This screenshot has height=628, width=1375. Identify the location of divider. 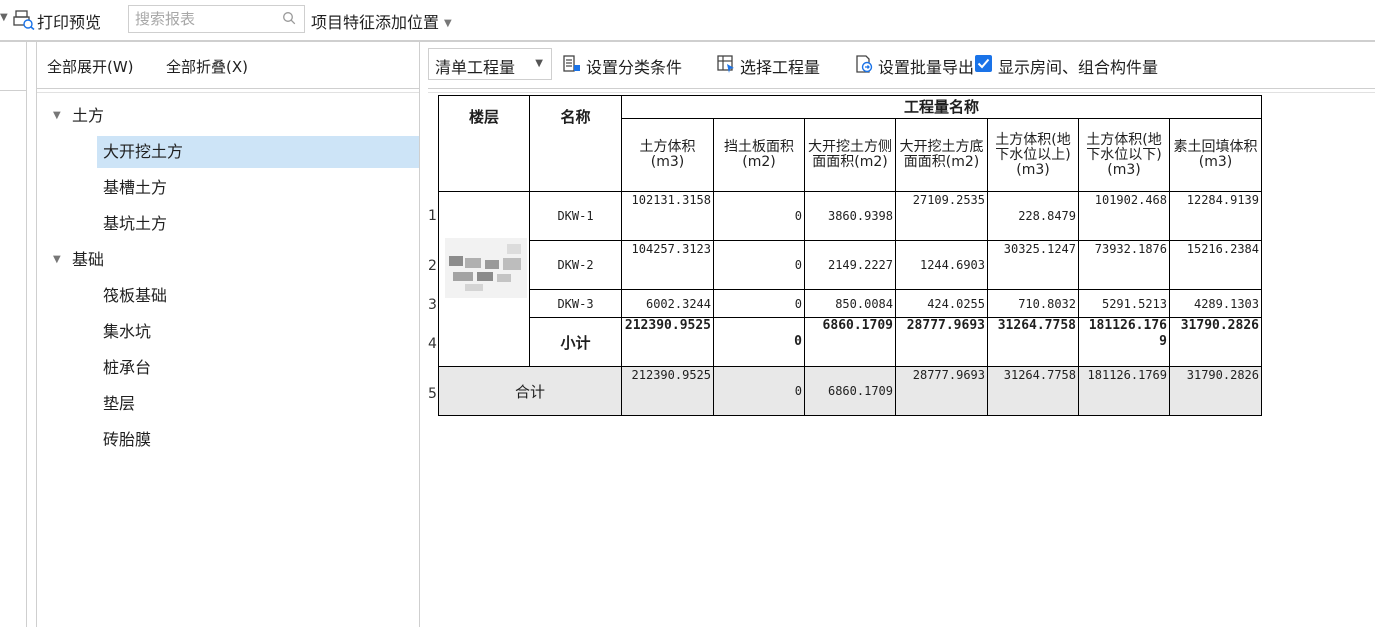
(13, 90).